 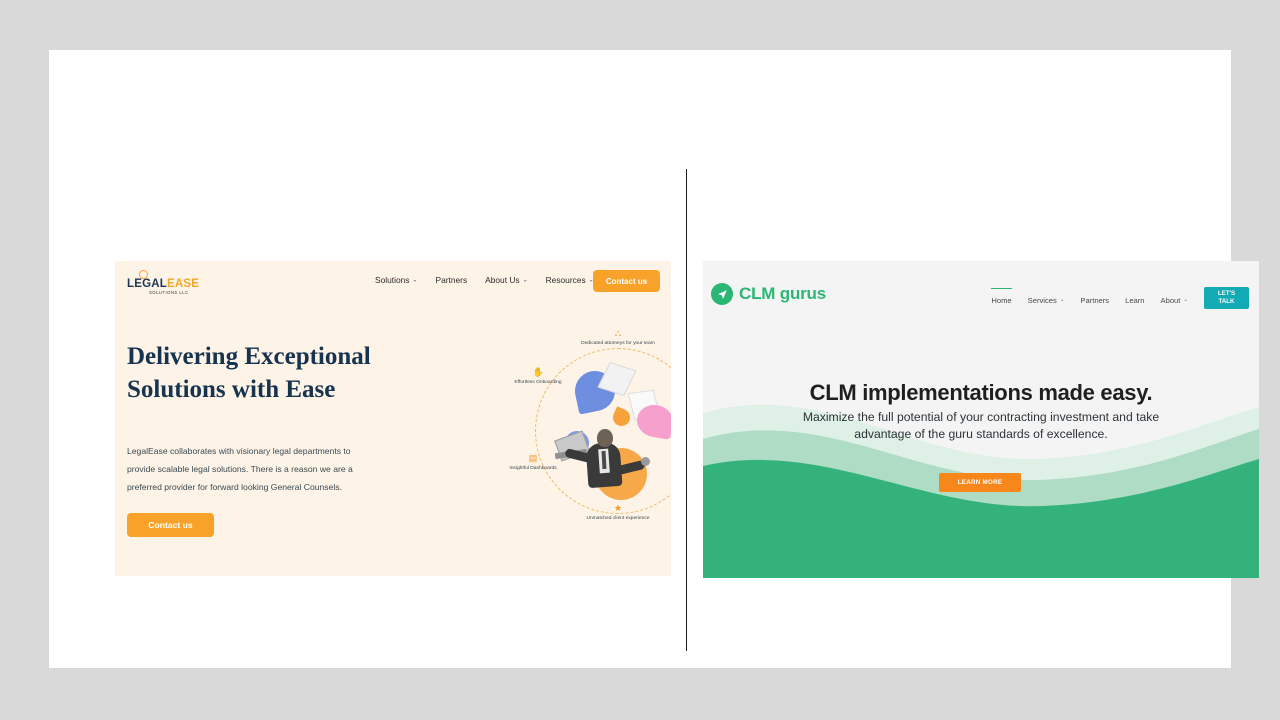 What do you see at coordinates (980, 482) in the screenshot?
I see `learn-more-button: LEARN MORE` at bounding box center [980, 482].